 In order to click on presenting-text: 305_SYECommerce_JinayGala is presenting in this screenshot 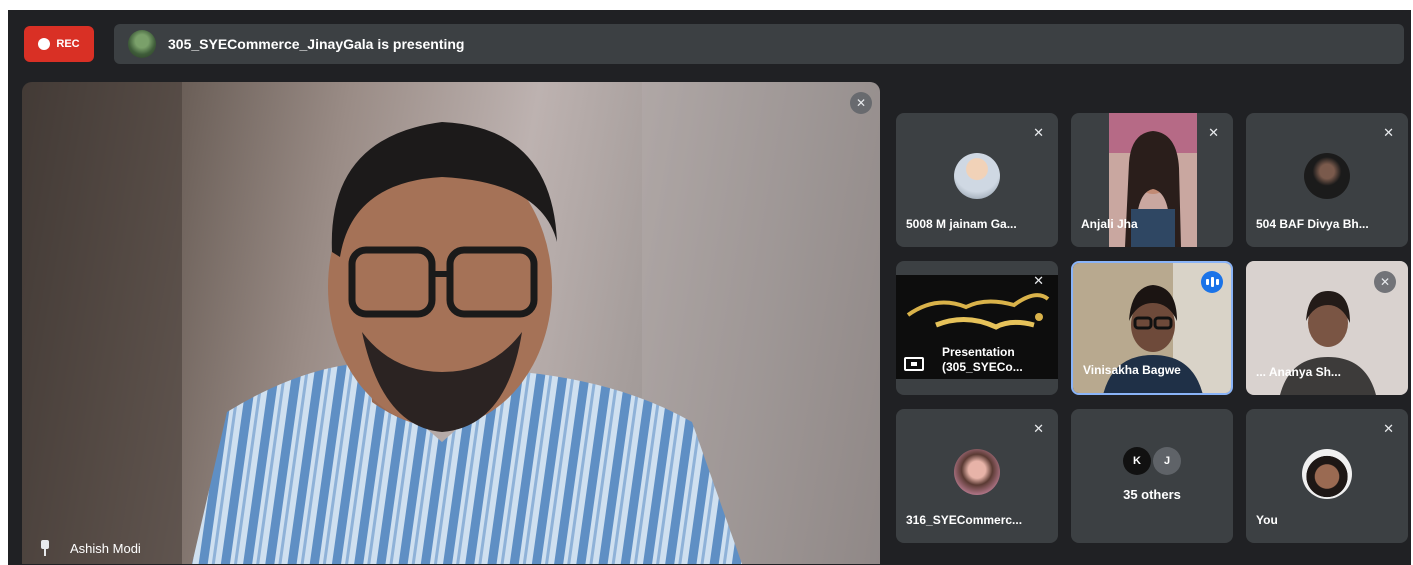, I will do `click(316, 44)`.